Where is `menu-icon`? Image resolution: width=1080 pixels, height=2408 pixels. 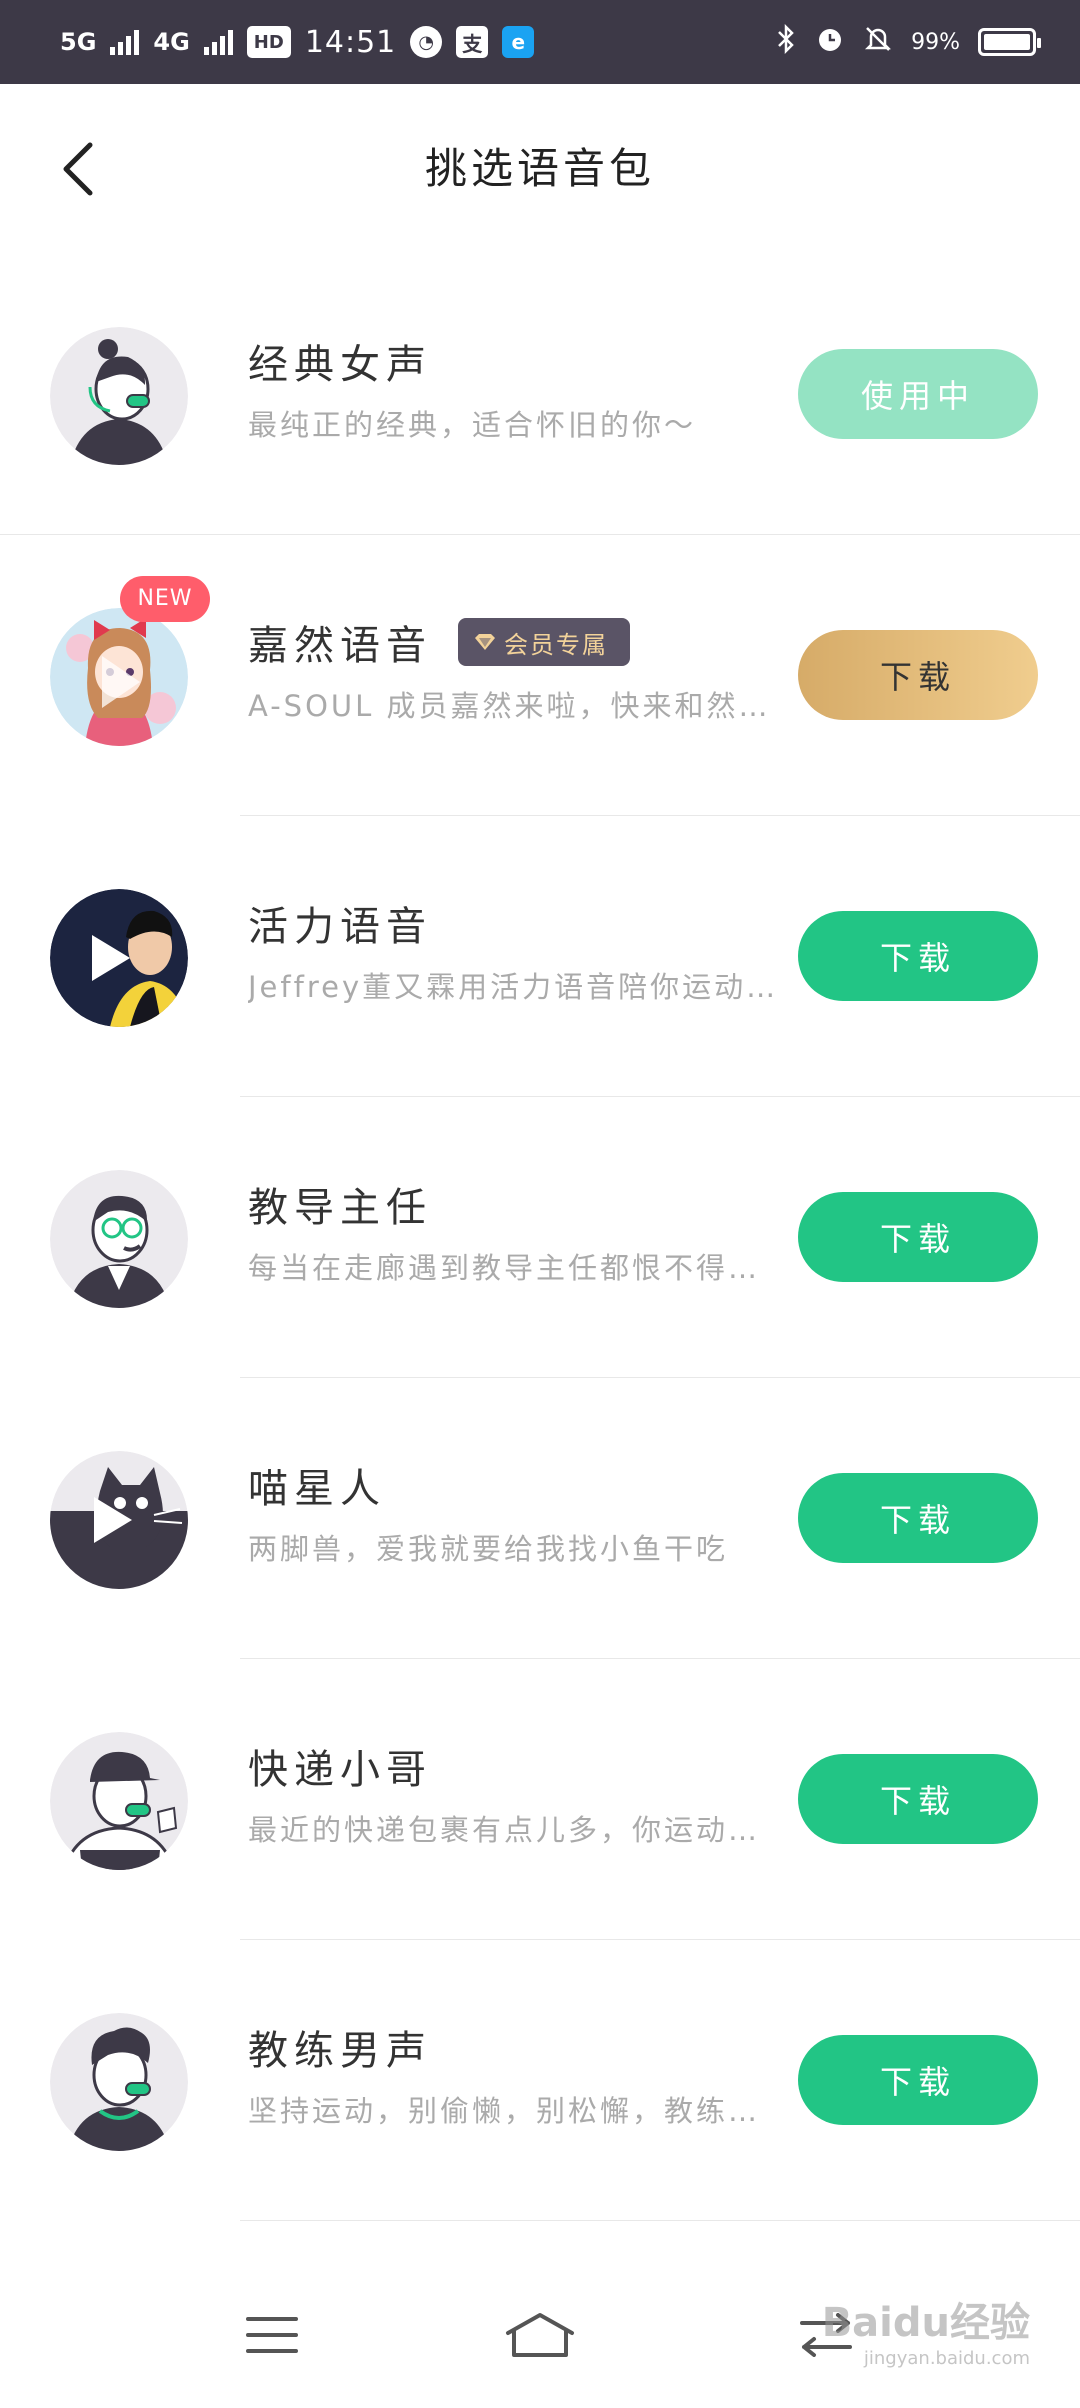 menu-icon is located at coordinates (272, 2335).